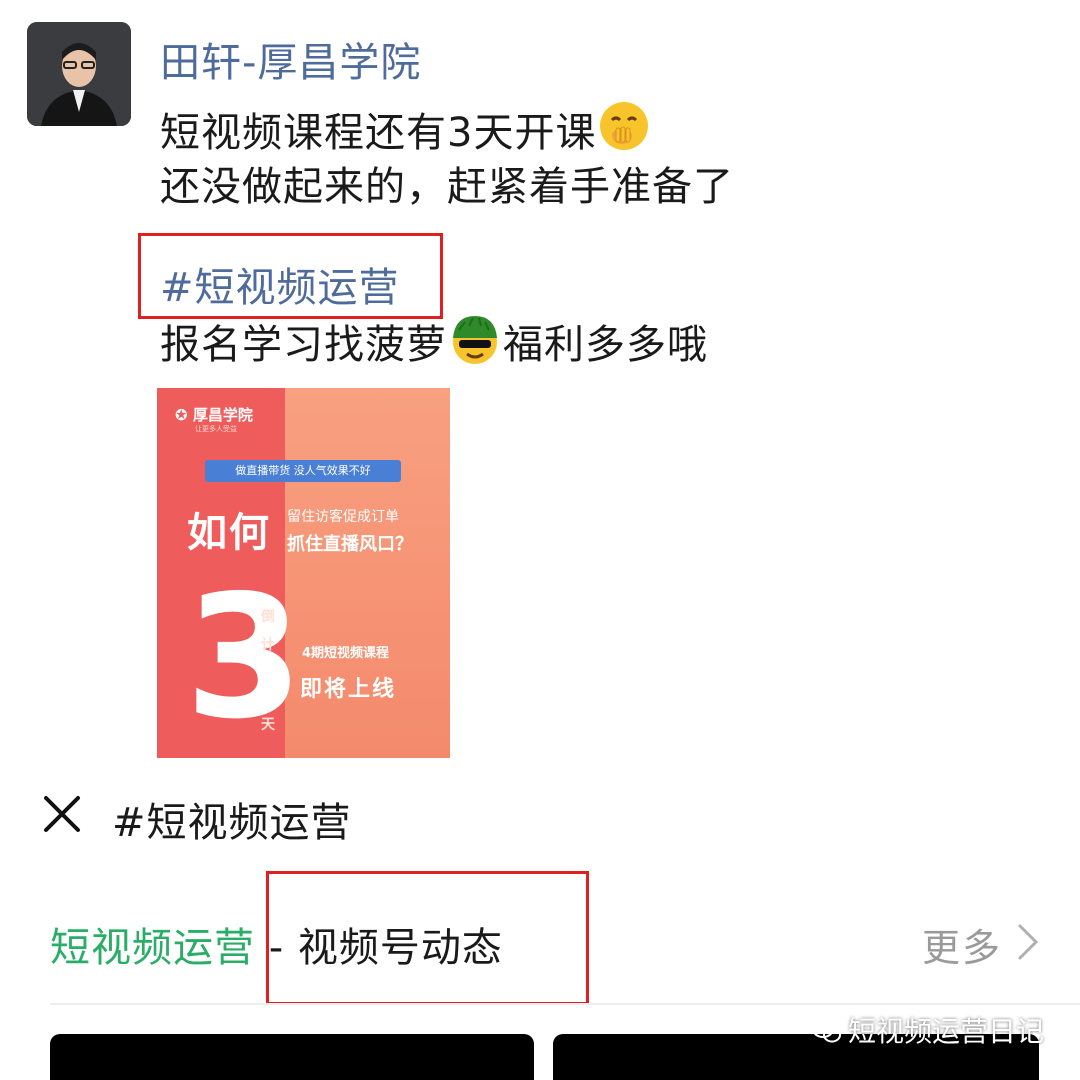 This screenshot has width=1080, height=1080. What do you see at coordinates (244, 658) in the screenshot?
I see `poster-countdown-number: 3` at bounding box center [244, 658].